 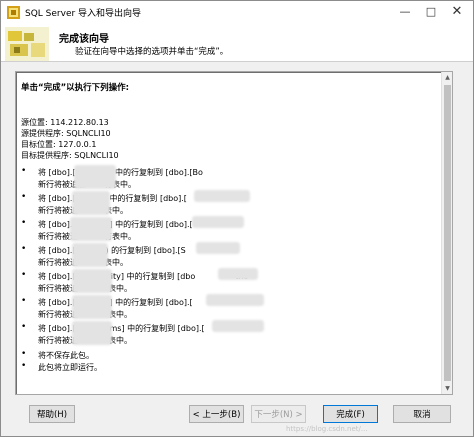 I want to click on finish-button: 完成(F), so click(x=350, y=414).